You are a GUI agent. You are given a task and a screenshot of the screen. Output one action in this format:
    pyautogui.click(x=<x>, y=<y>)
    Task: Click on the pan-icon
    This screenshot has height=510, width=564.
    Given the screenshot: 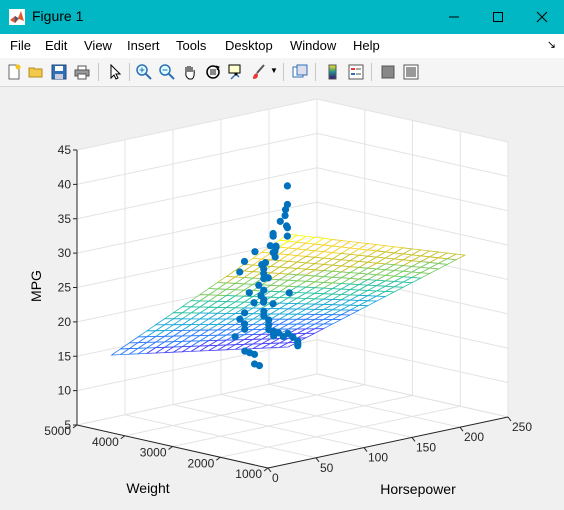 What is the action you would take?
    pyautogui.click(x=190, y=72)
    